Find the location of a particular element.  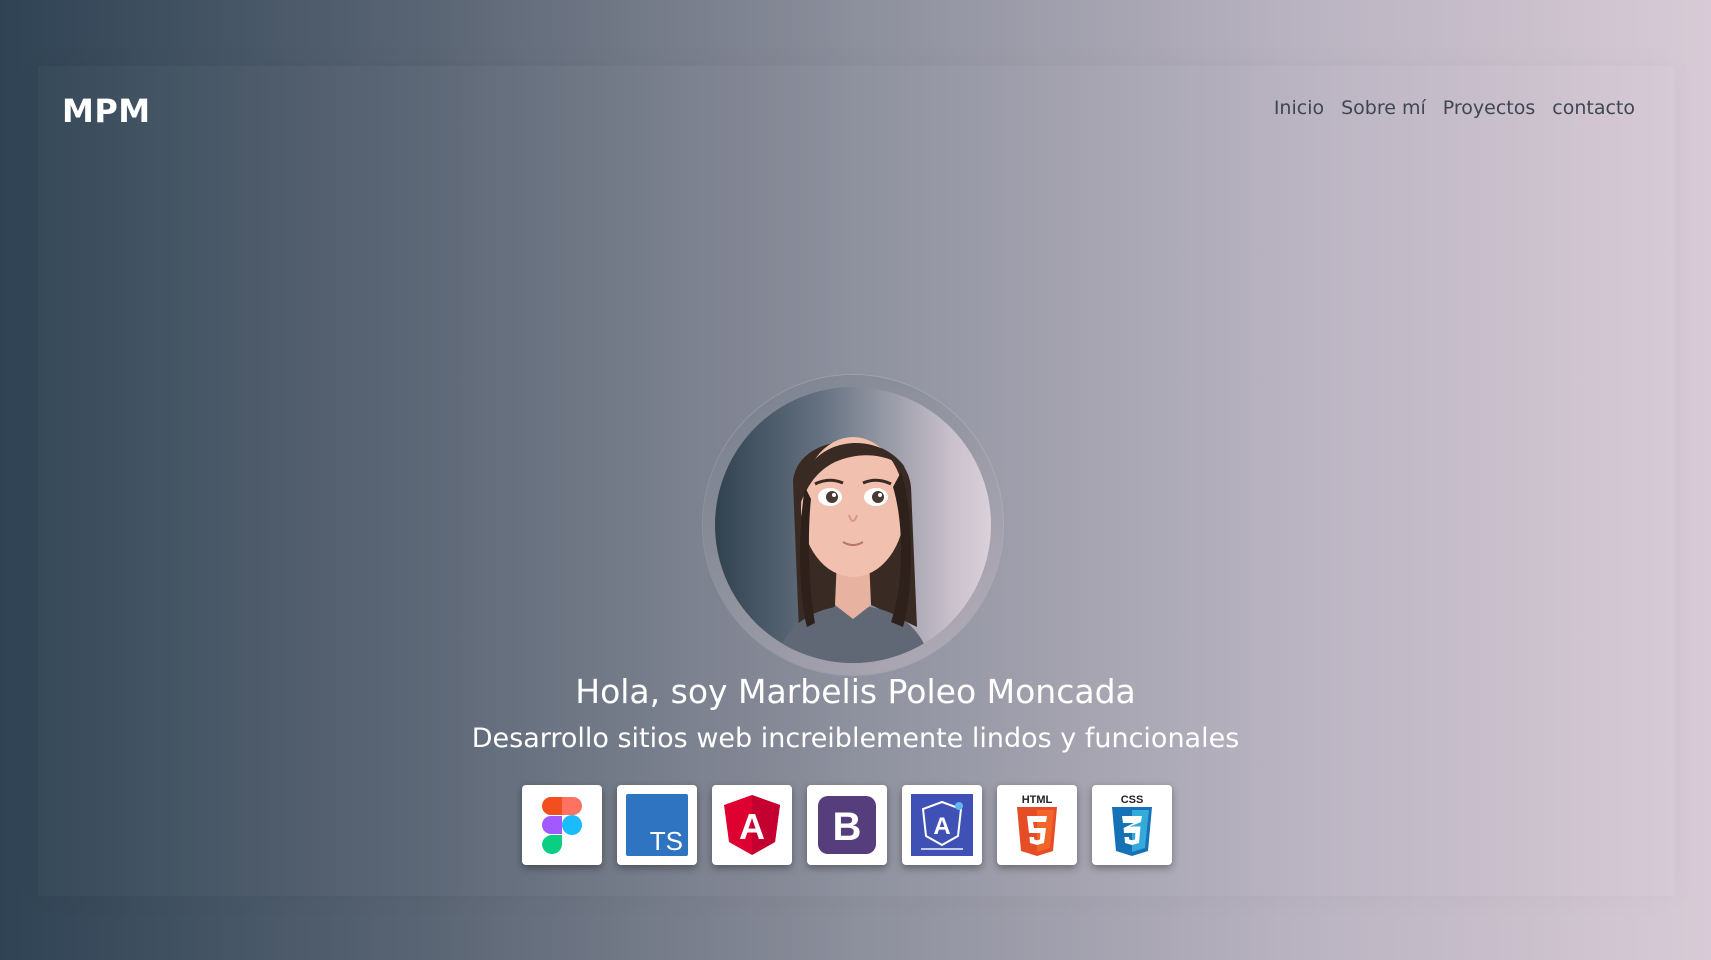

svg-text: HTML is located at coordinates (1037, 800).